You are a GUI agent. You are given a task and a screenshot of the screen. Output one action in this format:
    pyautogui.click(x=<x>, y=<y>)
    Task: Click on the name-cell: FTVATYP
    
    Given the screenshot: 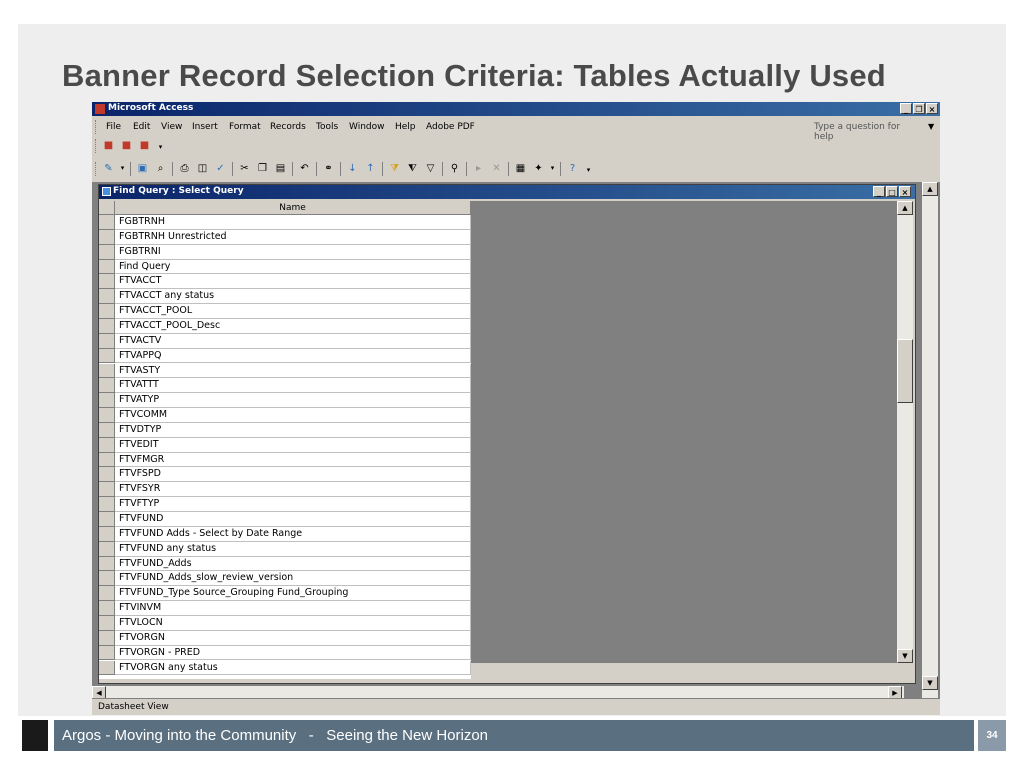 What is the action you would take?
    pyautogui.click(x=293, y=401)
    